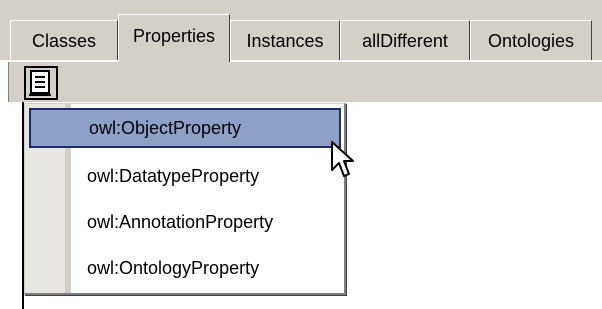 The height and width of the screenshot is (309, 602). I want to click on menu-item-object-property: owl:ObjectProperty, so click(185, 128).